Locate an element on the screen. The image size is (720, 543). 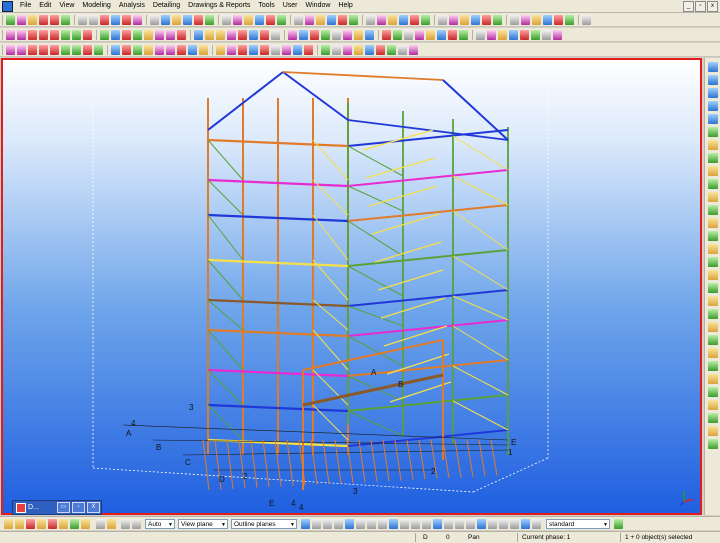
menu-edit: Edit is located at coordinates (45, 6).